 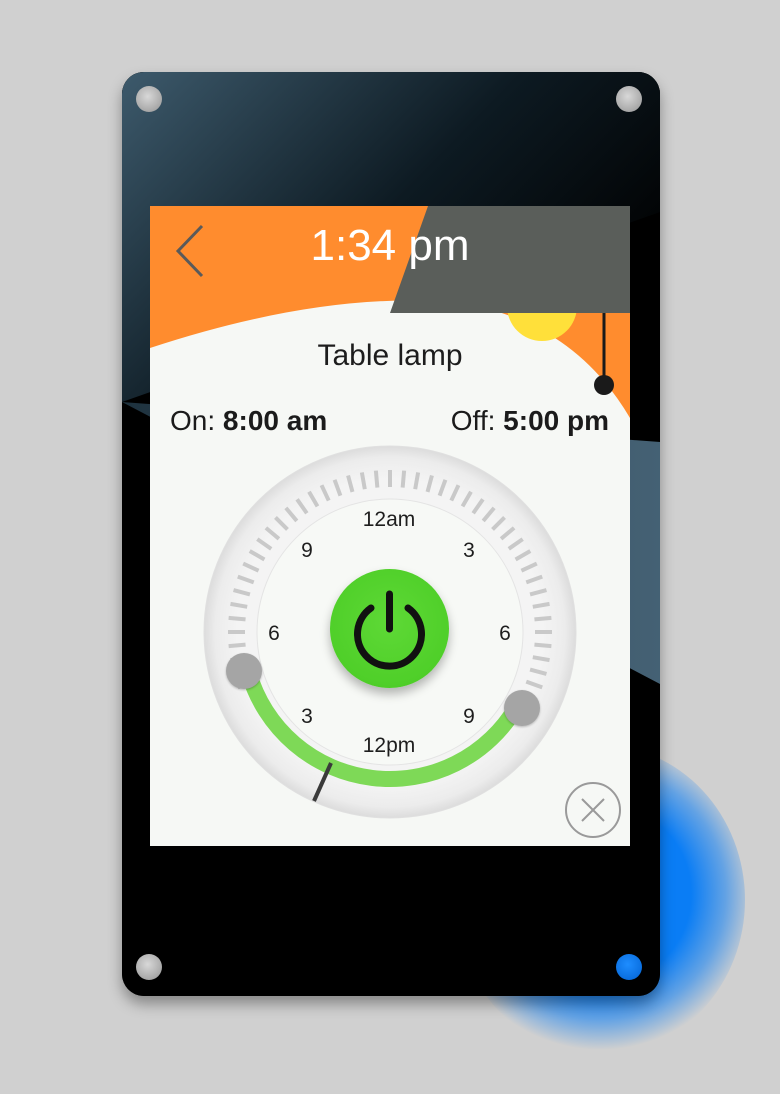 I want to click on hour-label-6-left: 6, so click(x=274, y=633).